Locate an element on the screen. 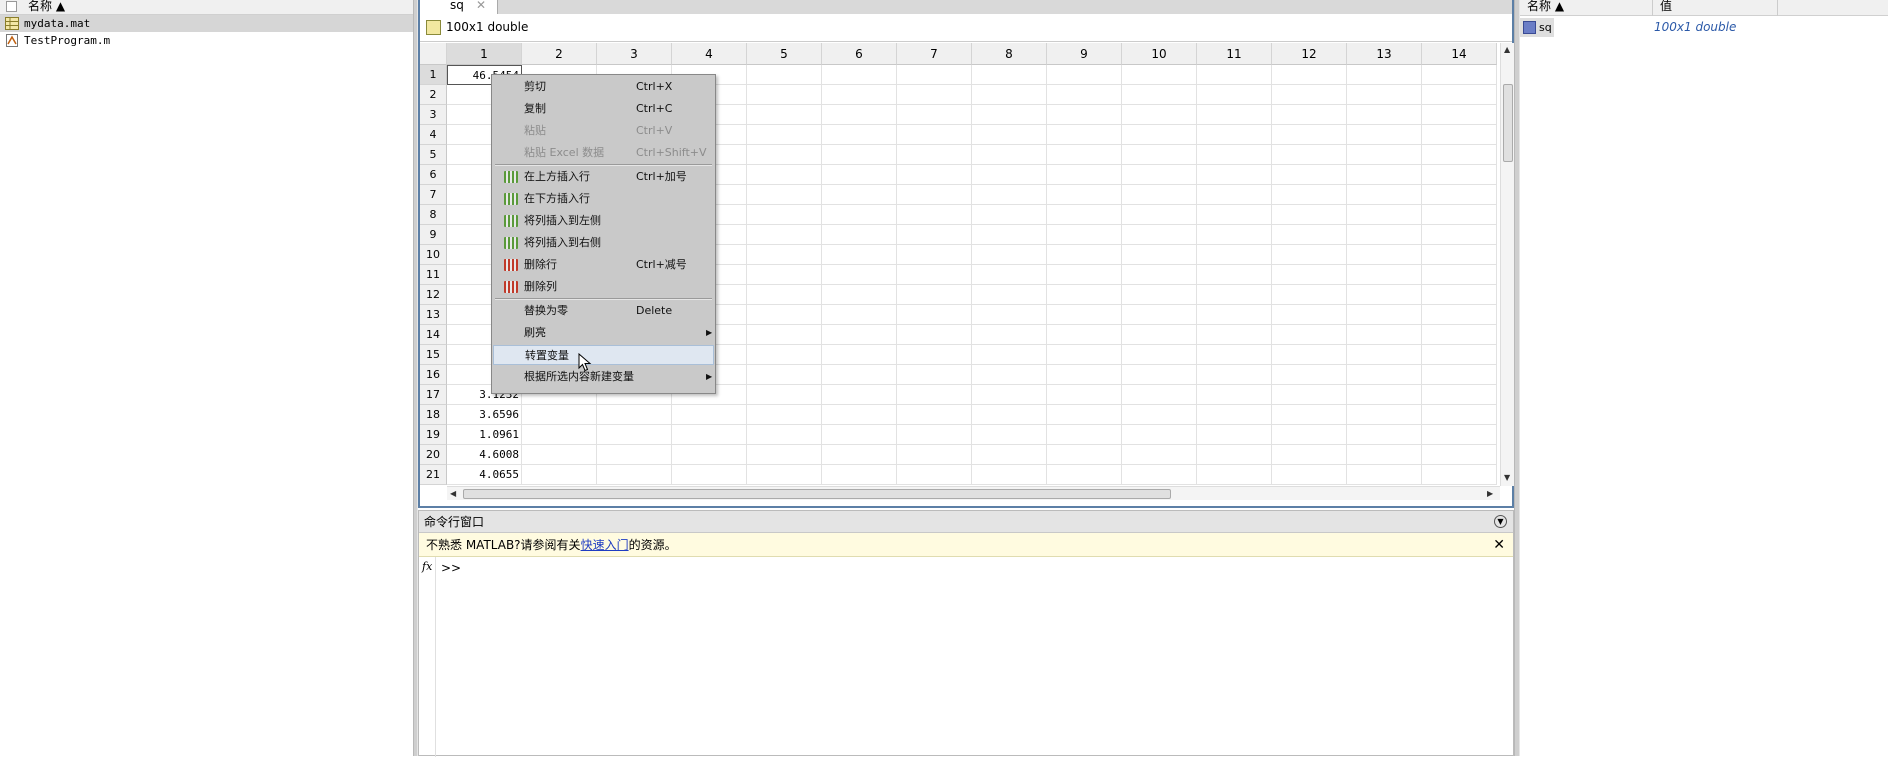  workspace-name-column: 名称 ▲ is located at coordinates (1545, 7).